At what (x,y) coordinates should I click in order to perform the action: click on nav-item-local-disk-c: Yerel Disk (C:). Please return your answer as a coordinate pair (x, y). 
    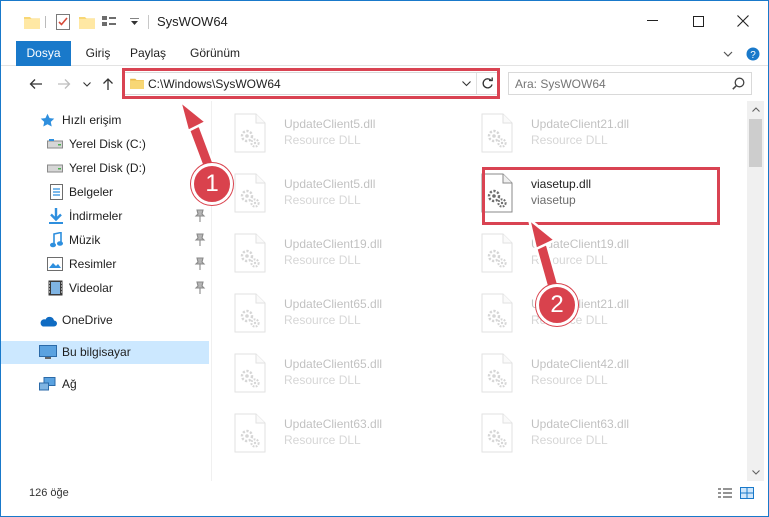
    Looking at the image, I should click on (105, 144).